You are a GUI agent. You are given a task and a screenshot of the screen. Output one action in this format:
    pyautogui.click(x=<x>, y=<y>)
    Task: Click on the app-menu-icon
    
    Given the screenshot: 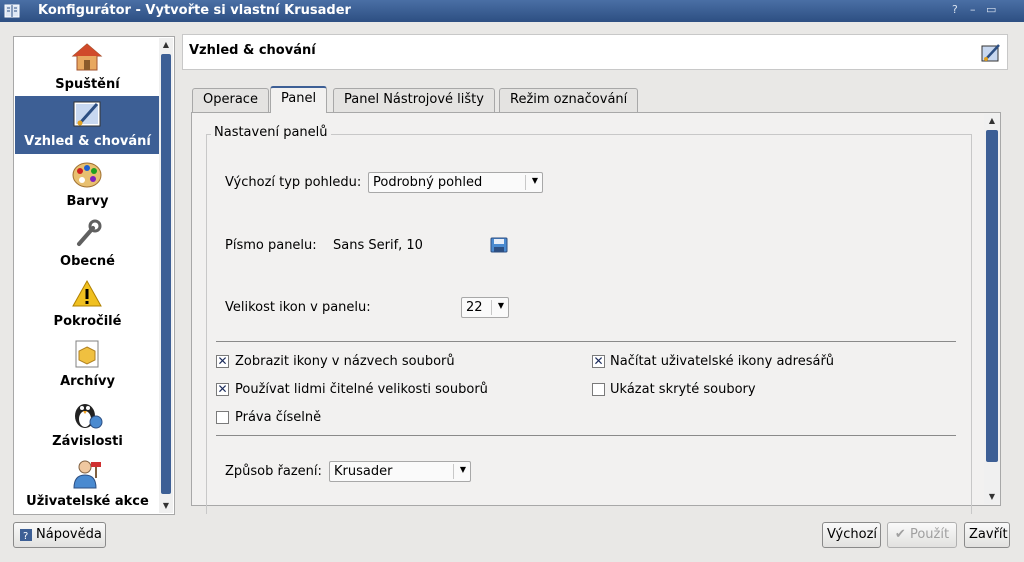 What is the action you would take?
    pyautogui.click(x=12, y=11)
    